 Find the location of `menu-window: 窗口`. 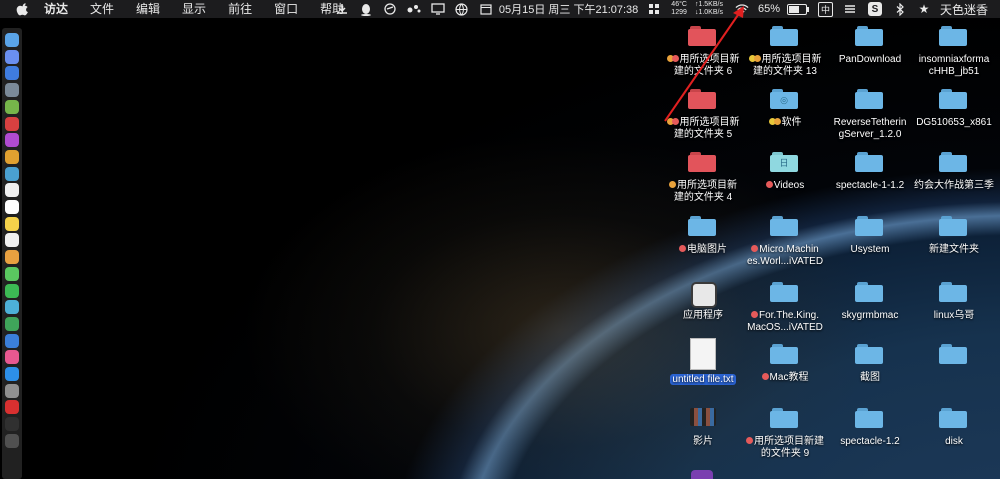

menu-window: 窗口 is located at coordinates (286, 9).